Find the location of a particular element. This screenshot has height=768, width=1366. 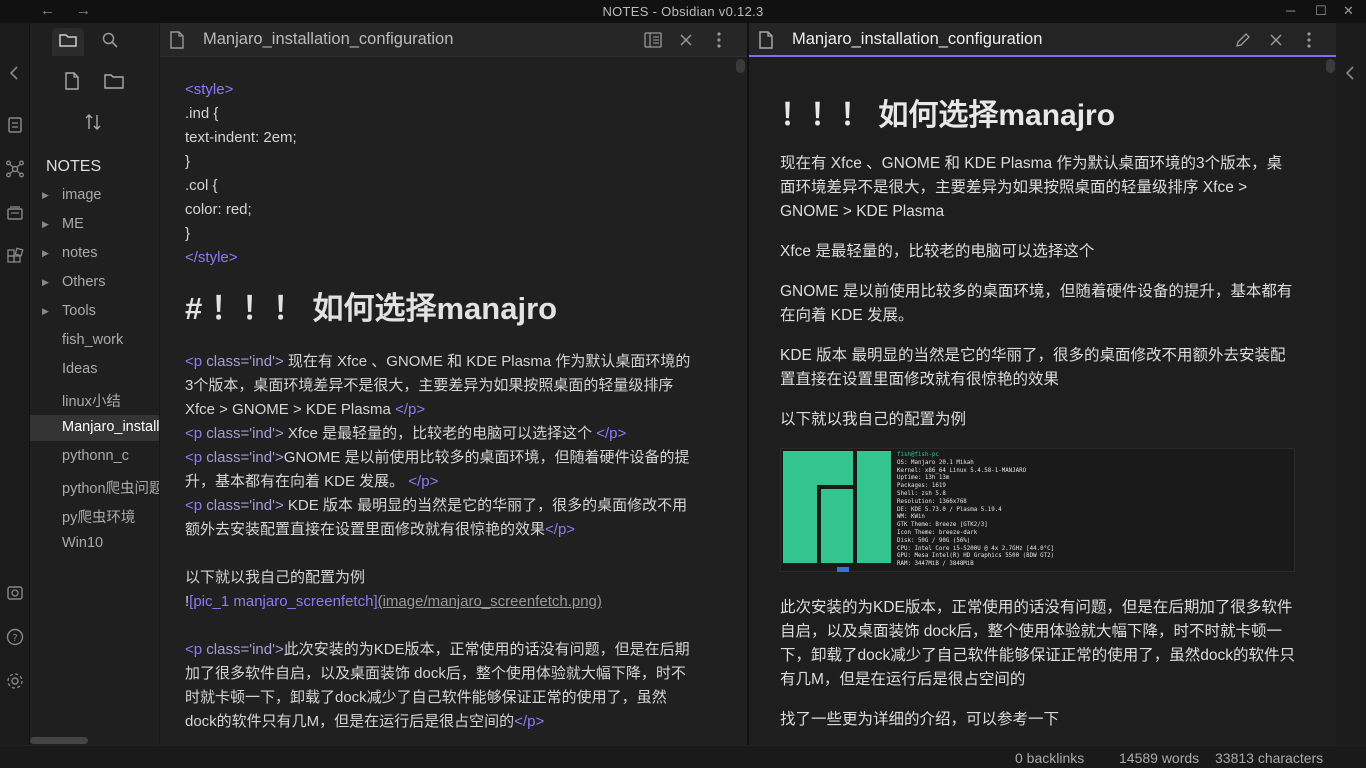

folder-item: ▶ Others is located at coordinates (94, 283).